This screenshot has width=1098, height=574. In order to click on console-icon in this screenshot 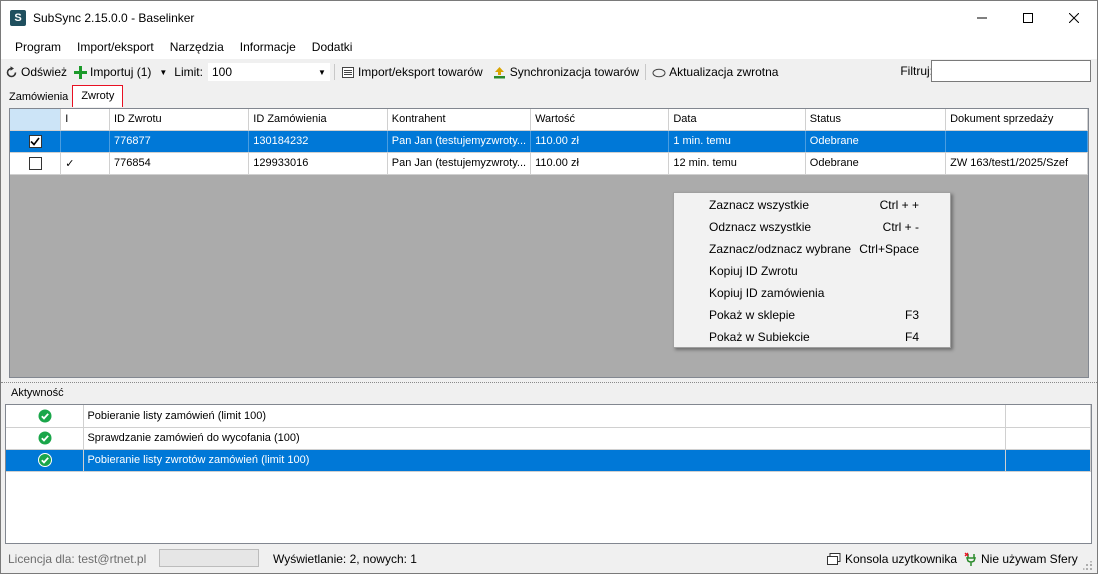, I will do `click(834, 559)`.